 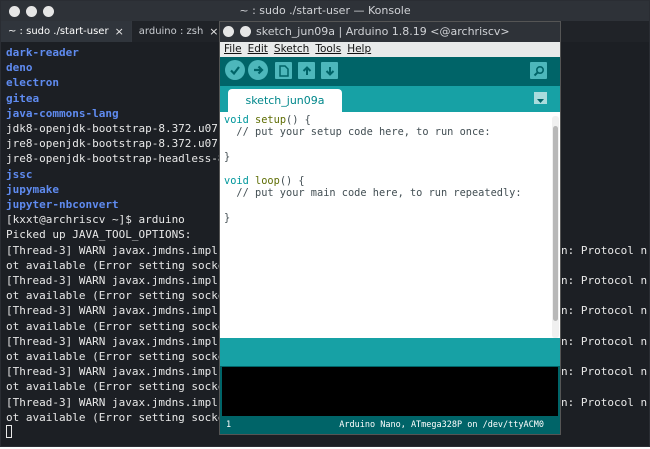 I want to click on line-number: 1, so click(x=229, y=425).